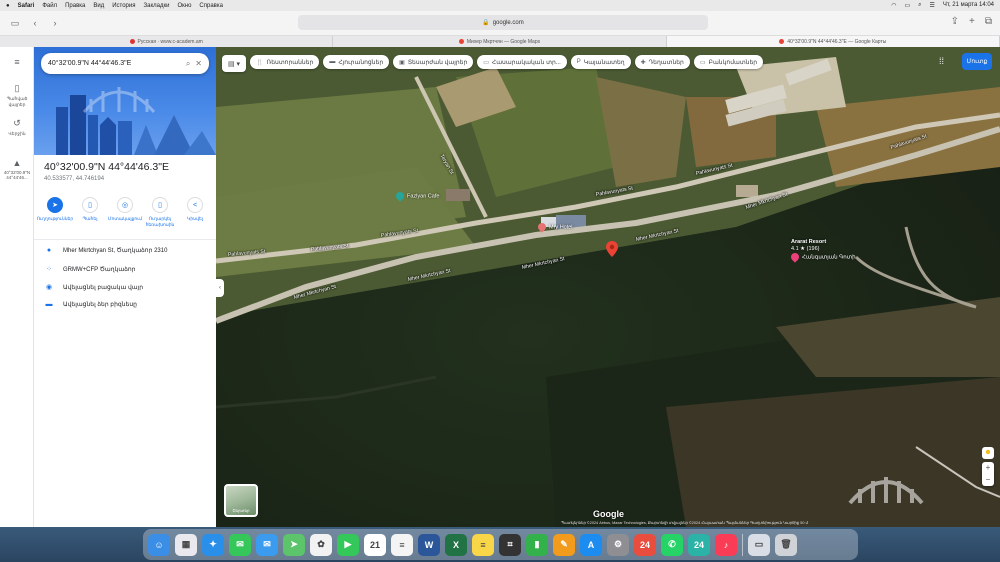 The image size is (1000, 562). Describe the element at coordinates (728, 62) in the screenshot. I see `chip-atms: ▭ Բանկոմատներ` at that location.